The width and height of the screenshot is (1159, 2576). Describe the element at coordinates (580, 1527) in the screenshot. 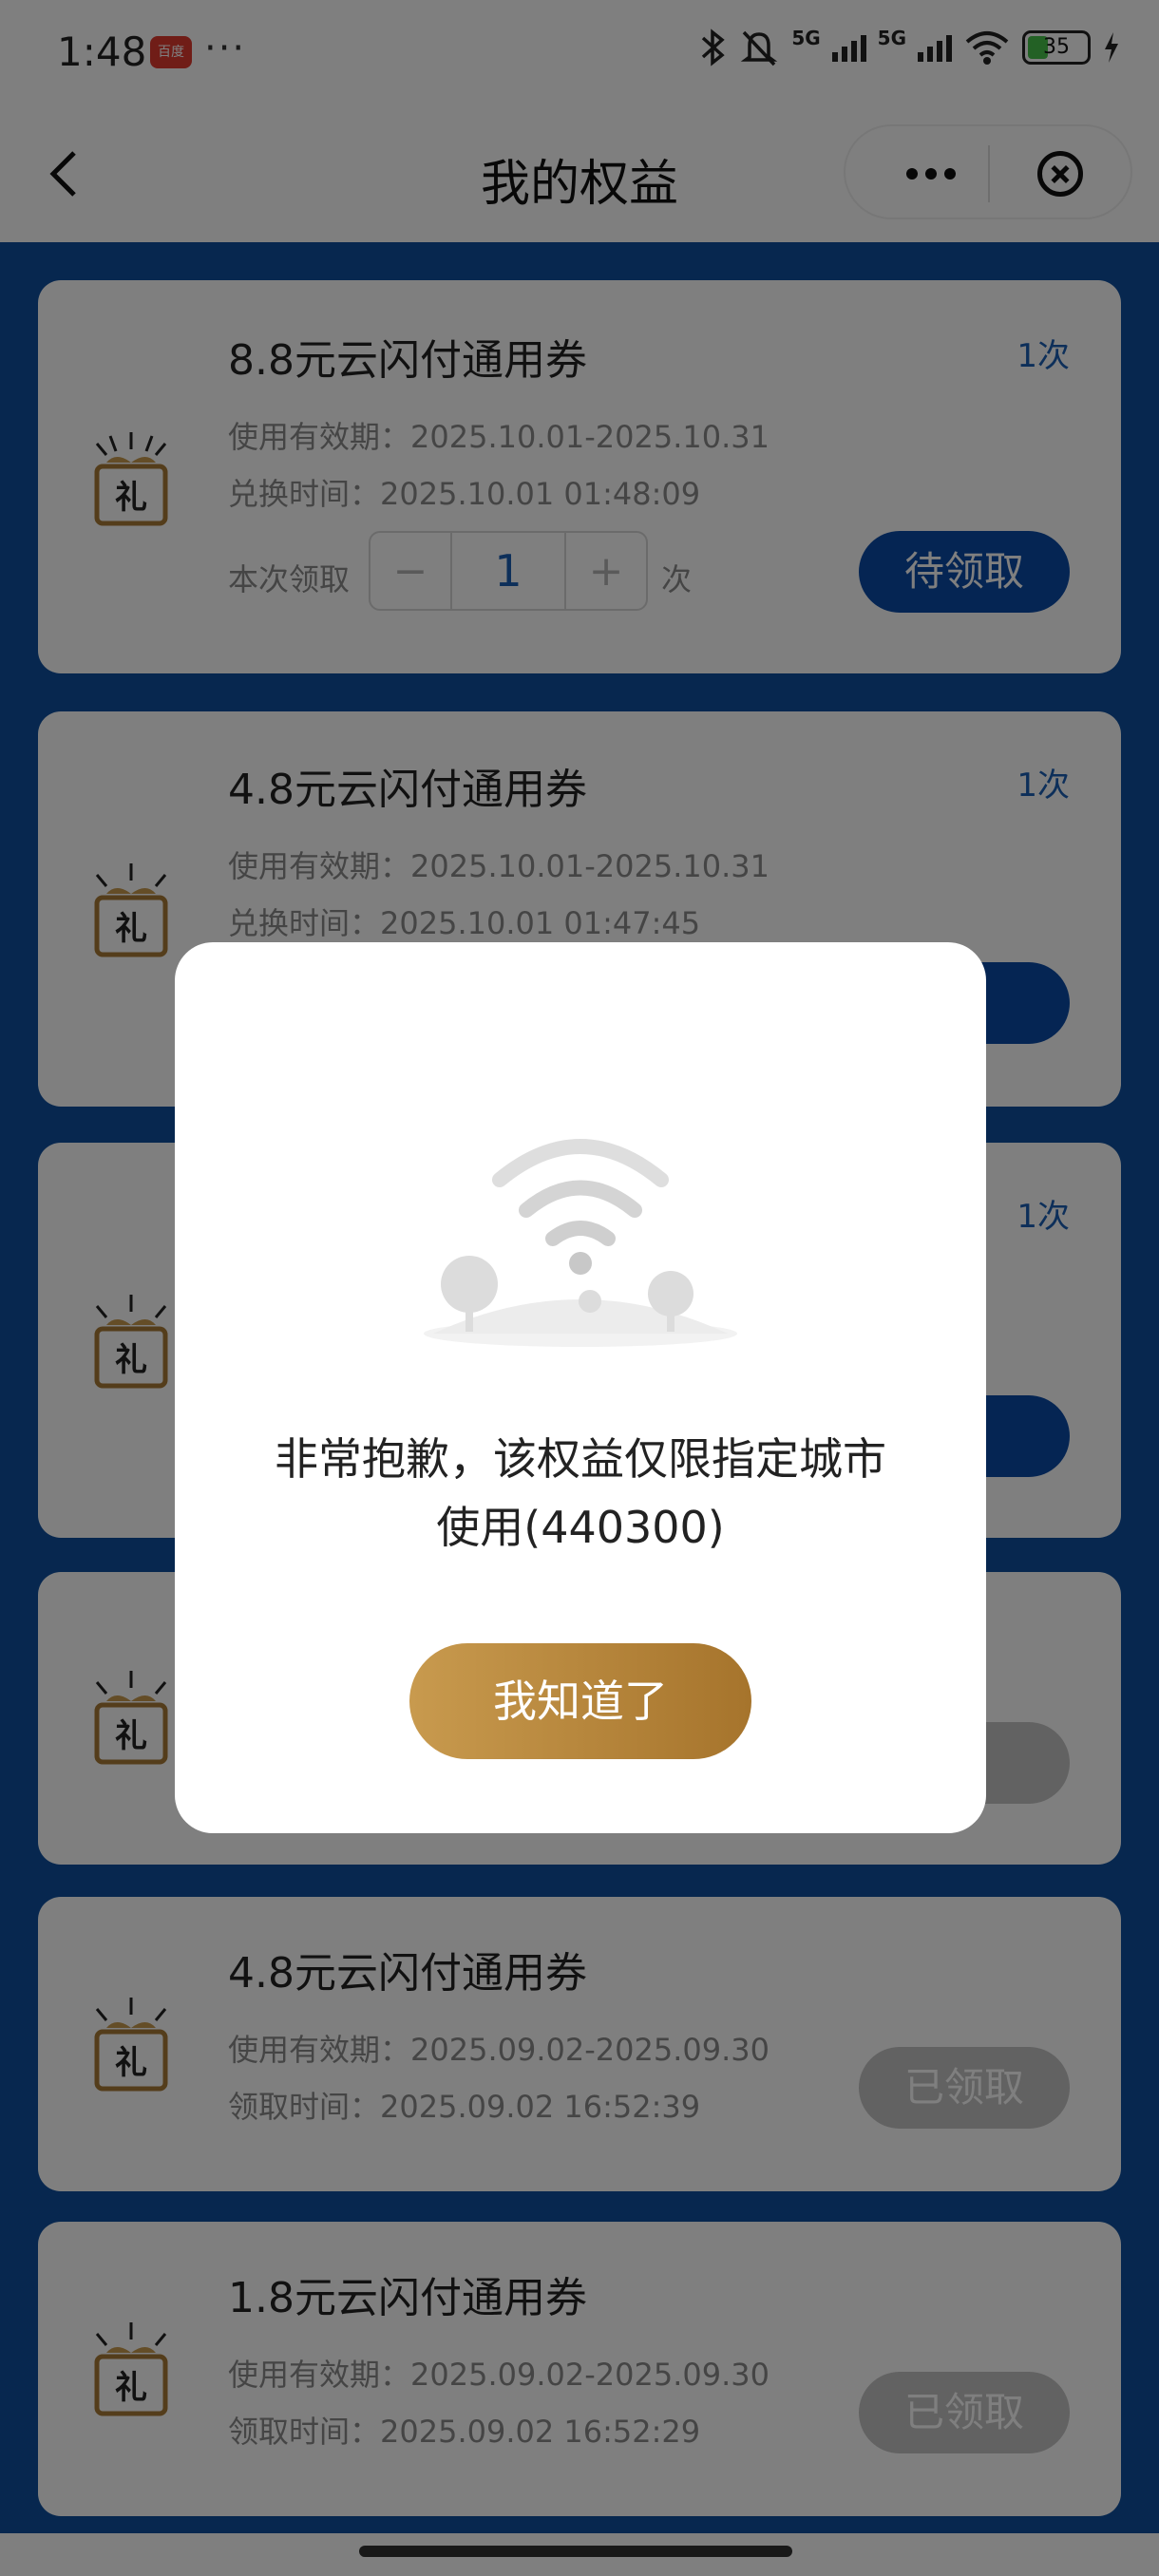

I see `dialog-message-line2: 使用(440300)` at that location.